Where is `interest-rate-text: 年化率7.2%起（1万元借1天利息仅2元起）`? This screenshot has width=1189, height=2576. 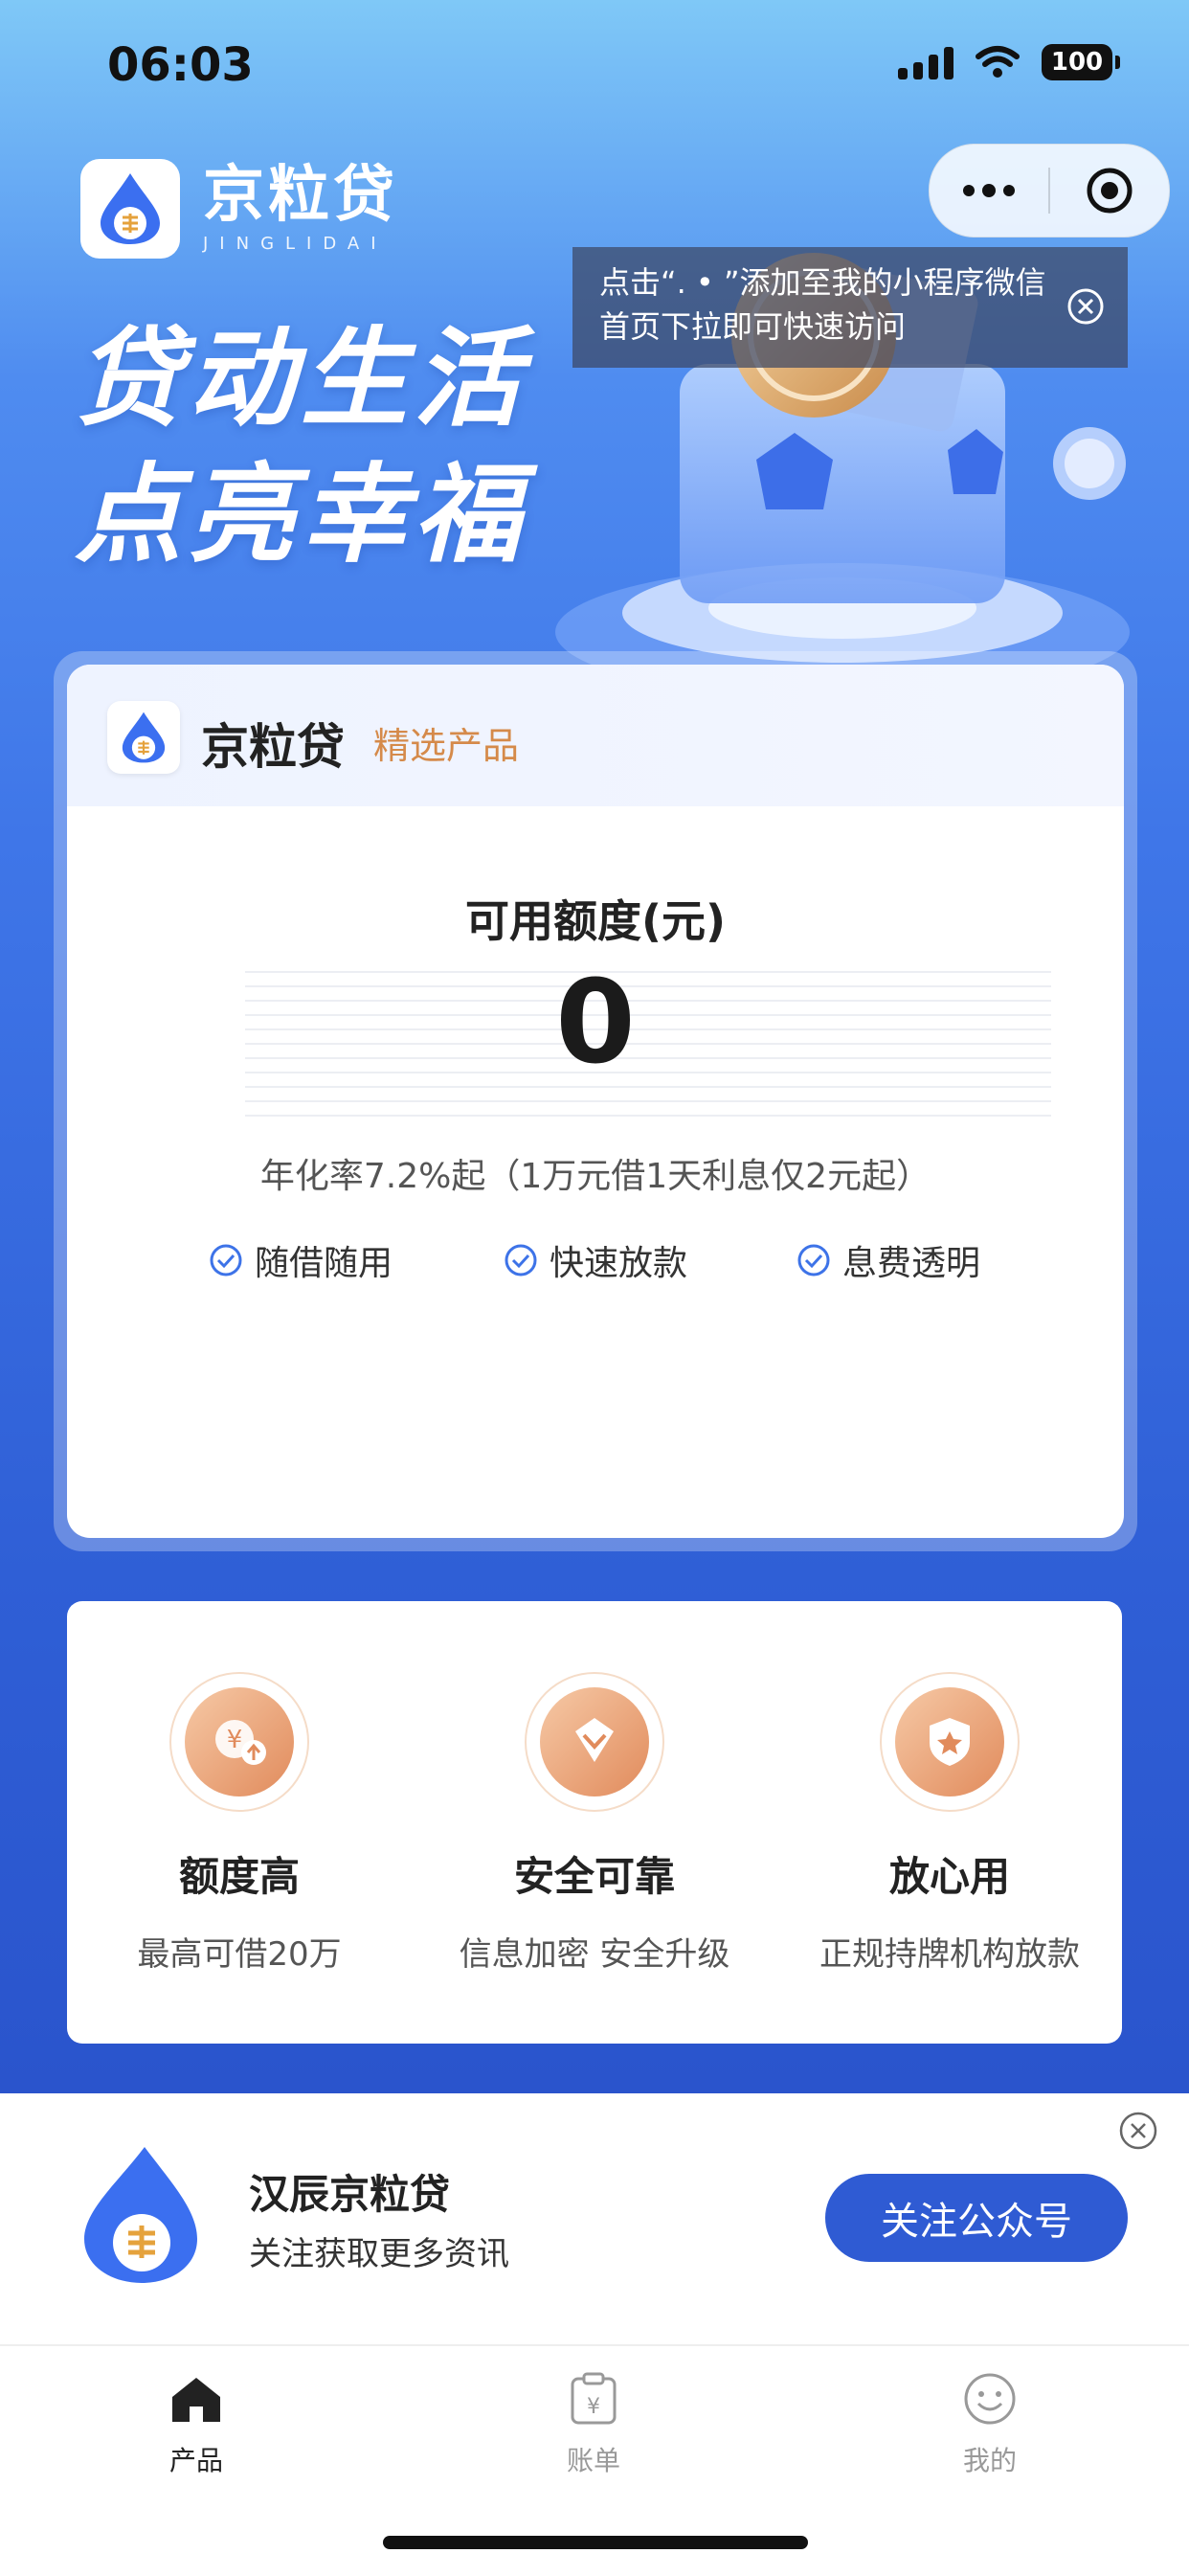 interest-rate-text: 年化率7.2%起（1万元借1天利息仅2元起） is located at coordinates (595, 1176).